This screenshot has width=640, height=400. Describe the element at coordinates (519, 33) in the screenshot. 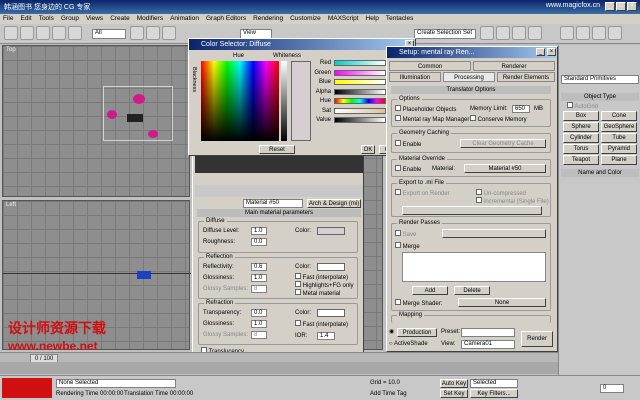

I see `layer-manager-icon` at that location.